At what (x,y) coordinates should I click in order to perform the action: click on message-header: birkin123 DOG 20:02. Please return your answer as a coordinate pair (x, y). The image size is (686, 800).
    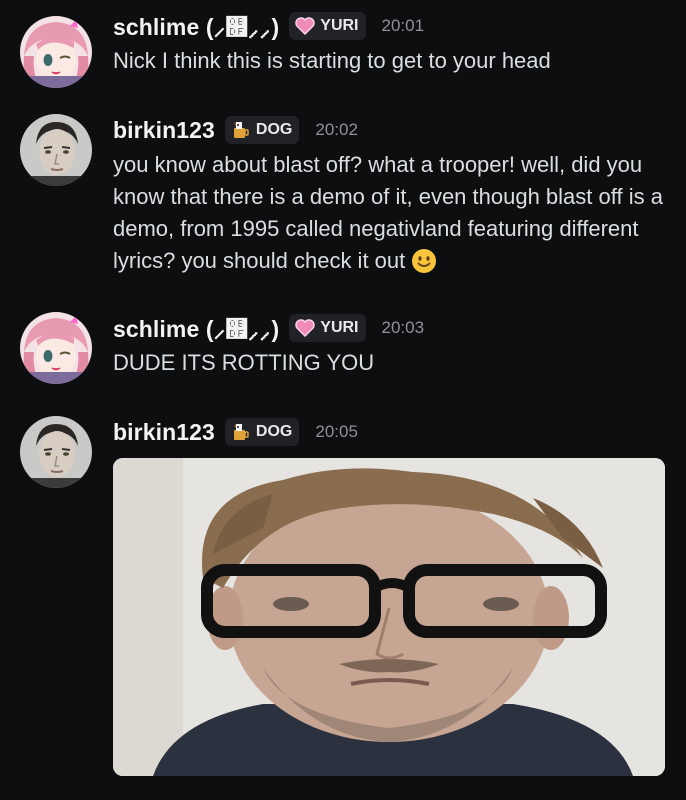
    Looking at the image, I should click on (390, 130).